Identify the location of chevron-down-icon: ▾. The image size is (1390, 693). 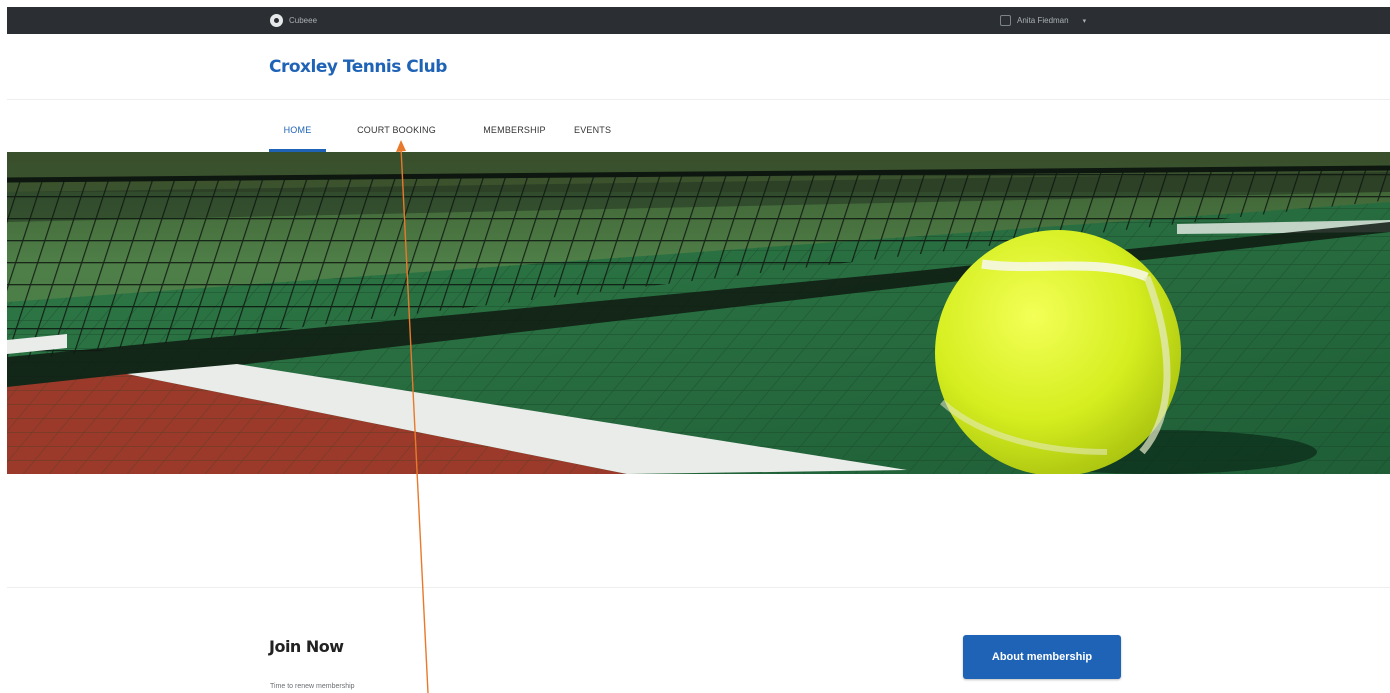
(1084, 21).